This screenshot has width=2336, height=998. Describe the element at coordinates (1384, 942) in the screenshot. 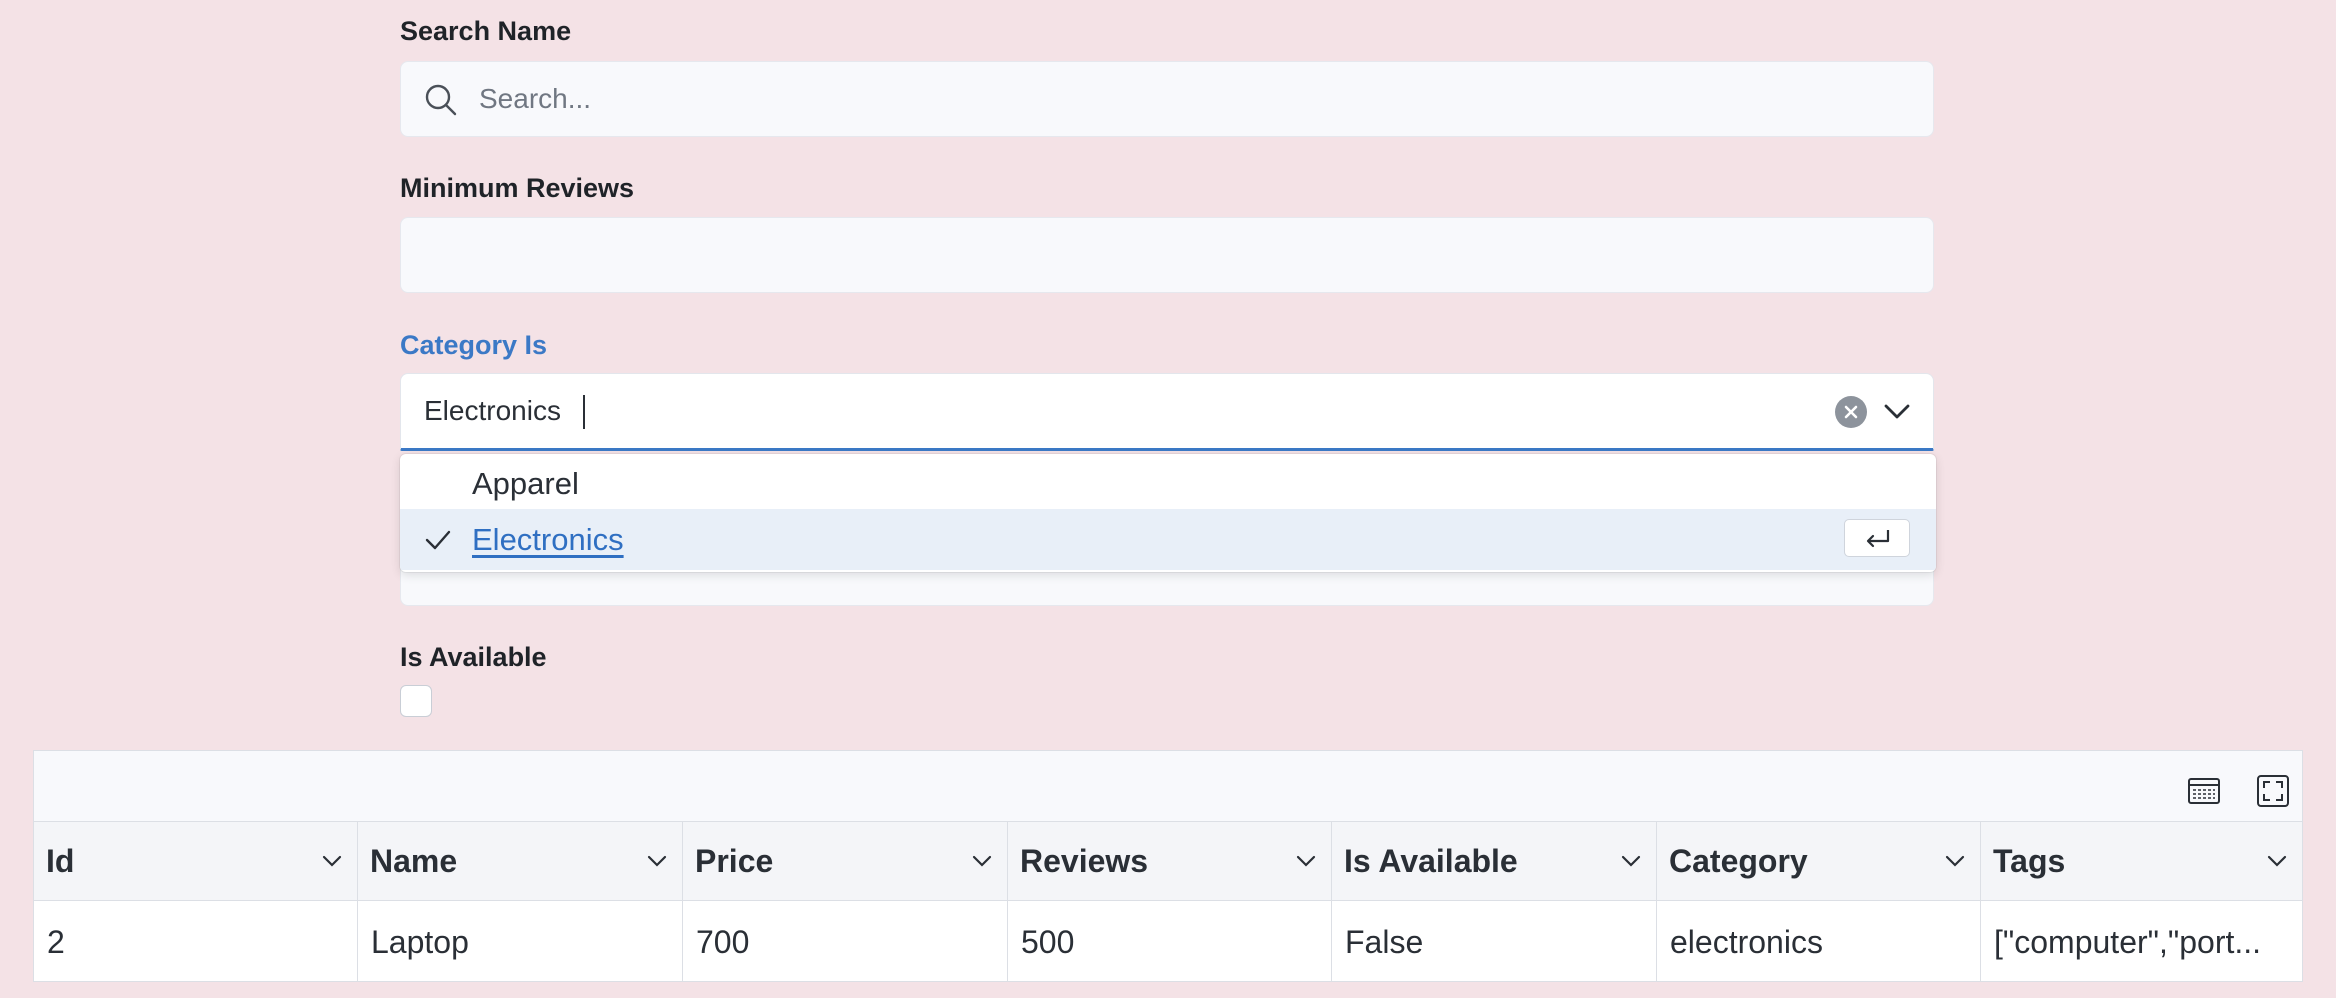

I see `cell-value: False` at that location.